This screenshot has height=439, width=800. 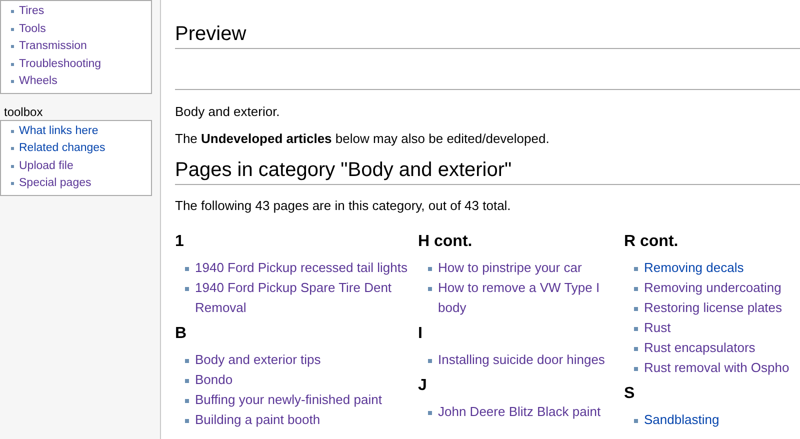 What do you see at coordinates (630, 394) in the screenshot?
I see `letter-heading: S` at bounding box center [630, 394].